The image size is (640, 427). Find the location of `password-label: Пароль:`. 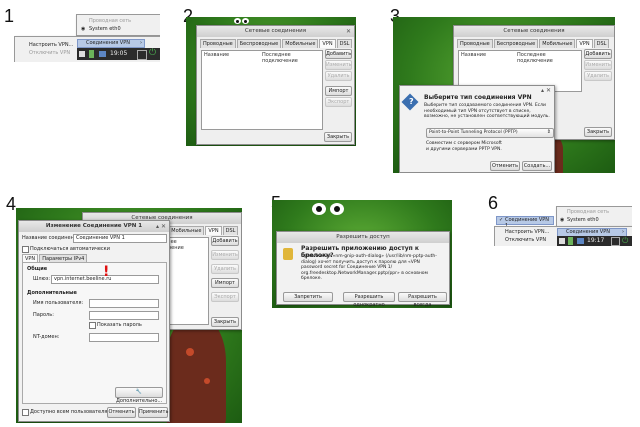

password-label: Пароль: is located at coordinates (43, 315).